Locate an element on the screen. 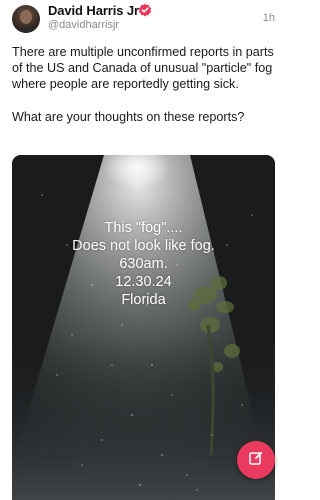  caption-line: 12.30.24 is located at coordinates (143, 282).